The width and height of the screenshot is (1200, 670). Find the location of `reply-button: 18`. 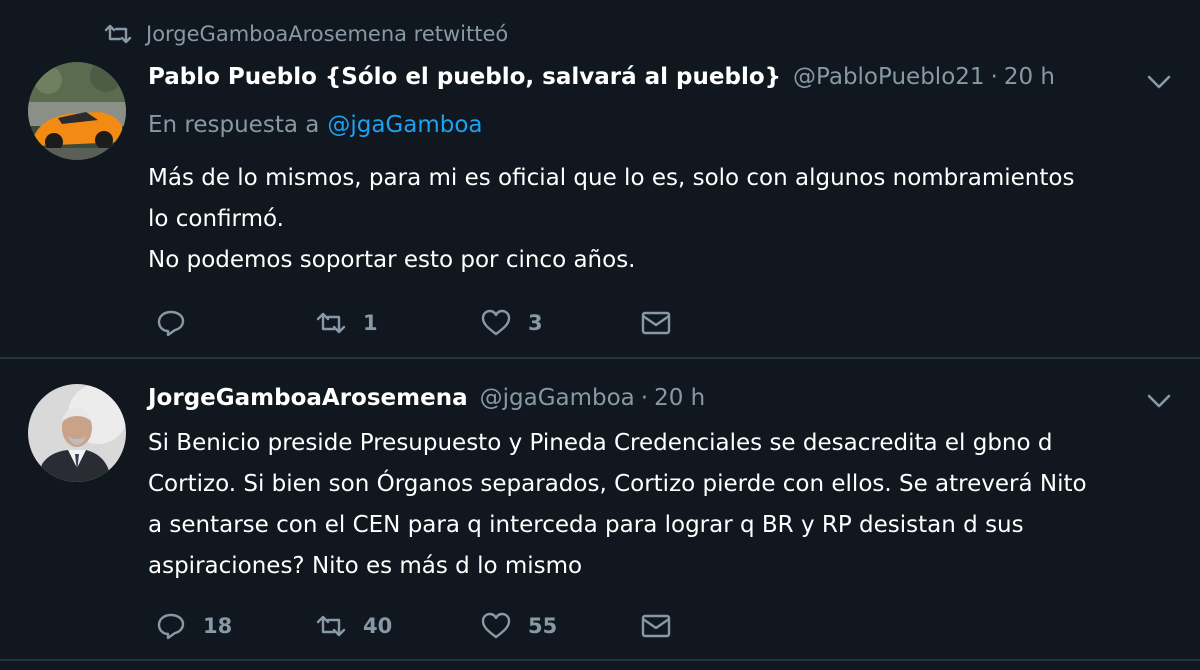

reply-button: 18 is located at coordinates (235, 626).